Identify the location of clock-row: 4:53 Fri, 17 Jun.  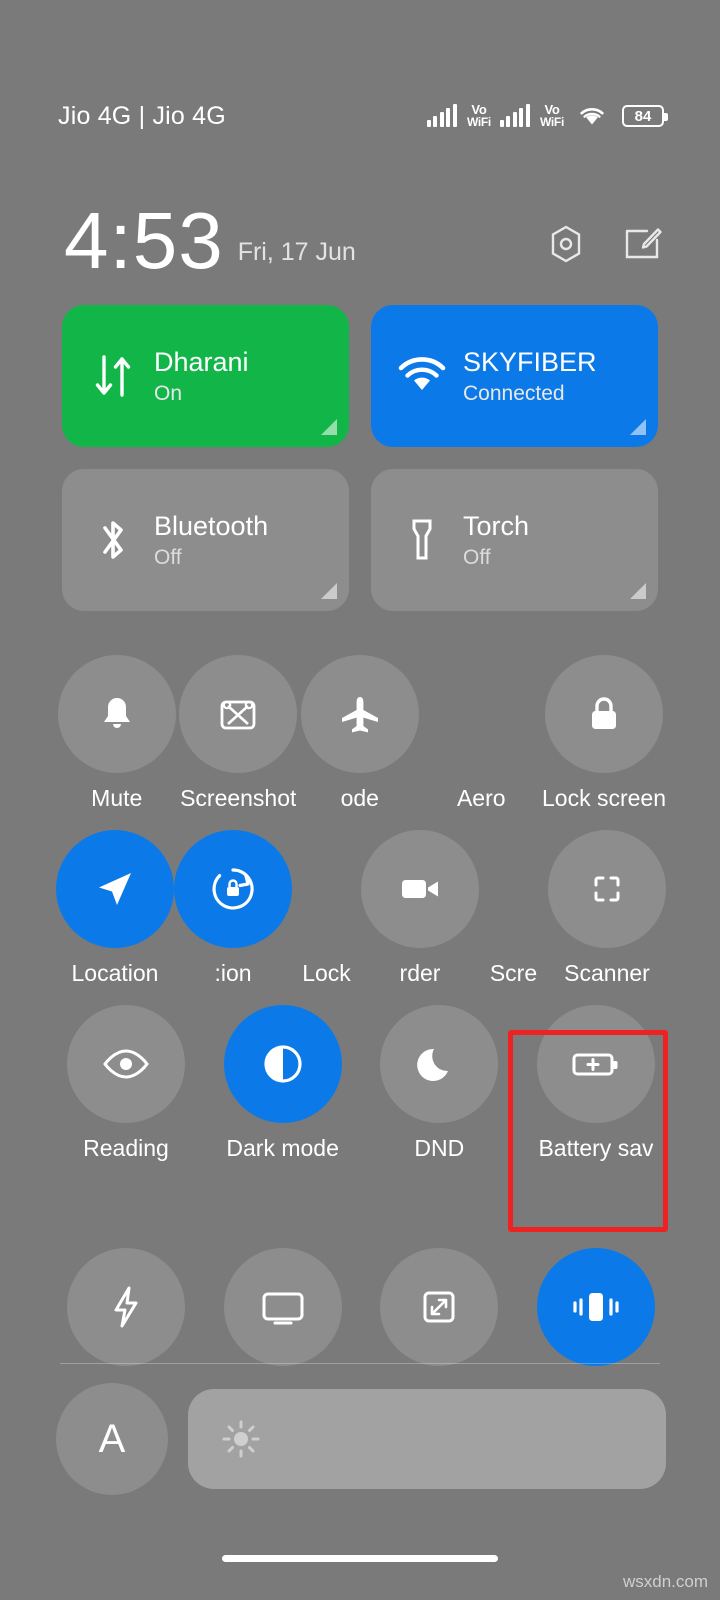
(360, 234).